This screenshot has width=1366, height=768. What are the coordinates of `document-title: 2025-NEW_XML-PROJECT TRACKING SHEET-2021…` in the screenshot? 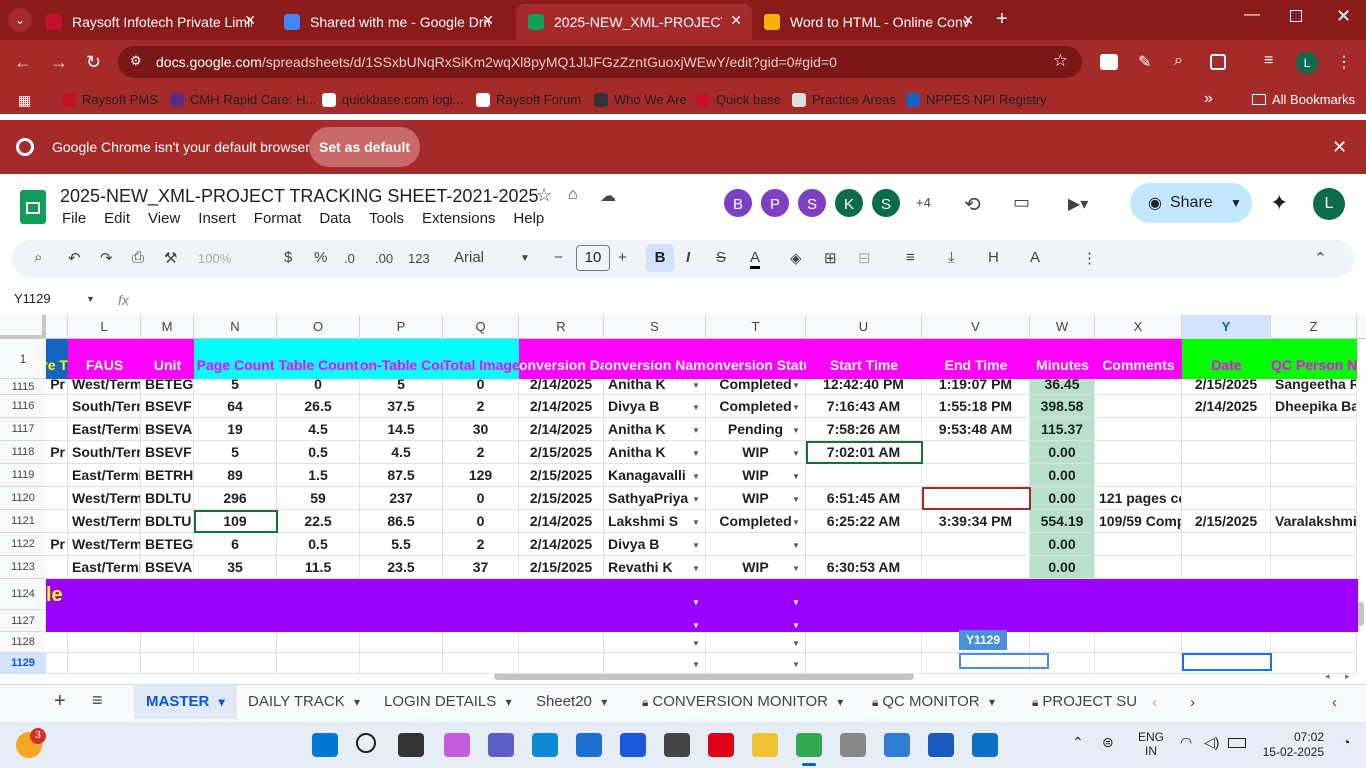 It's located at (299, 196).